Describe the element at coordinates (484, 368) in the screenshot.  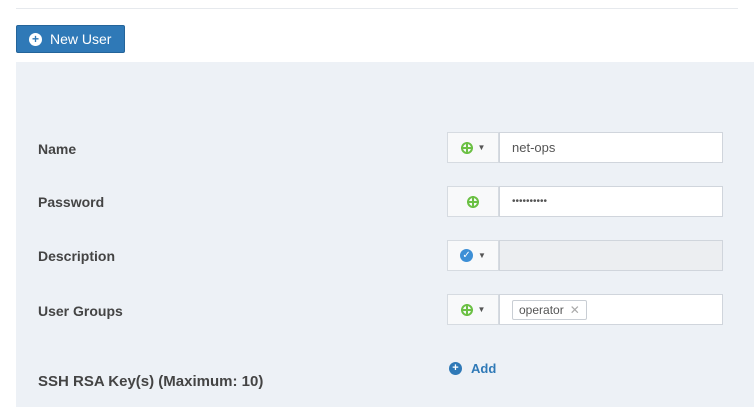
I see `add-label: Add` at that location.